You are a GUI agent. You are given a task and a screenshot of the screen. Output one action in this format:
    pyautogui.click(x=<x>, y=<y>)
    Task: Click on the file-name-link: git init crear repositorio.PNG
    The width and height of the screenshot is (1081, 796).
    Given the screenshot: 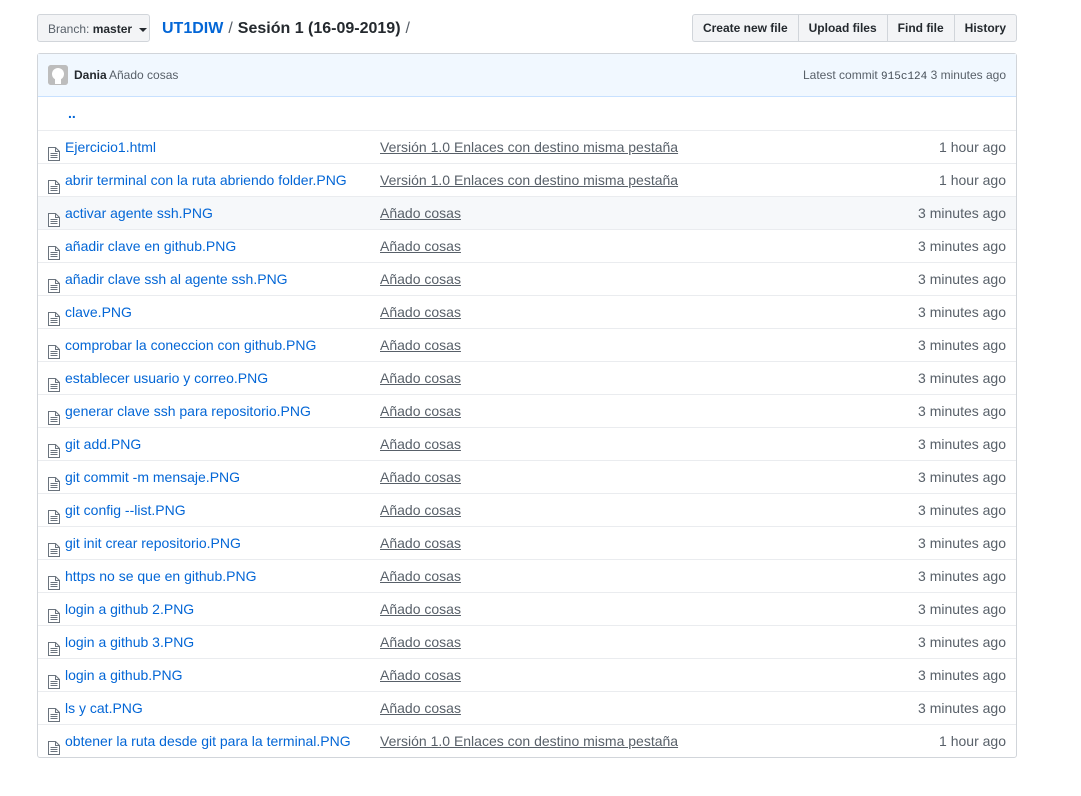 What is the action you would take?
    pyautogui.click(x=153, y=543)
    